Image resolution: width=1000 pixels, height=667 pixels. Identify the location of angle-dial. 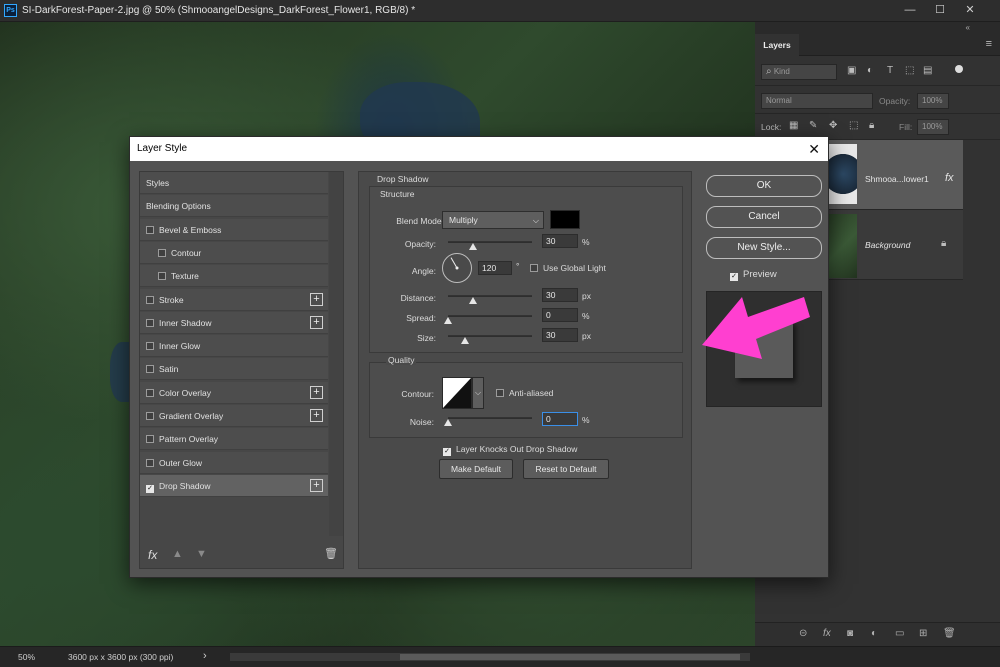
(457, 268).